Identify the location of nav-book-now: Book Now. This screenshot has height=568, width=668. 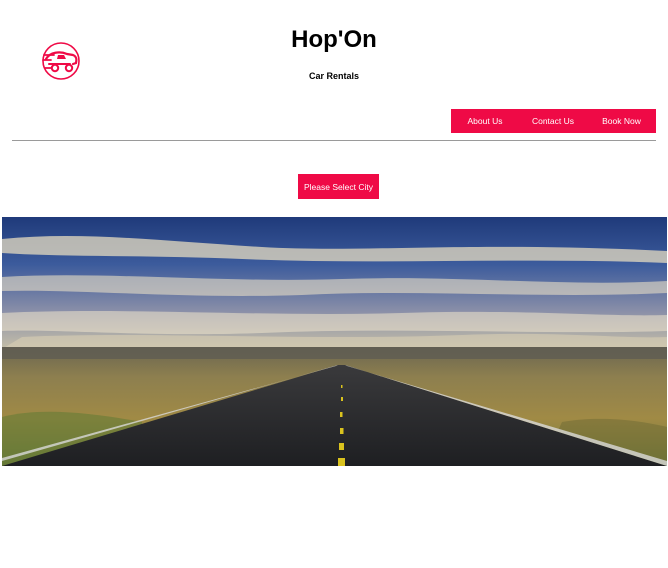
(621, 121).